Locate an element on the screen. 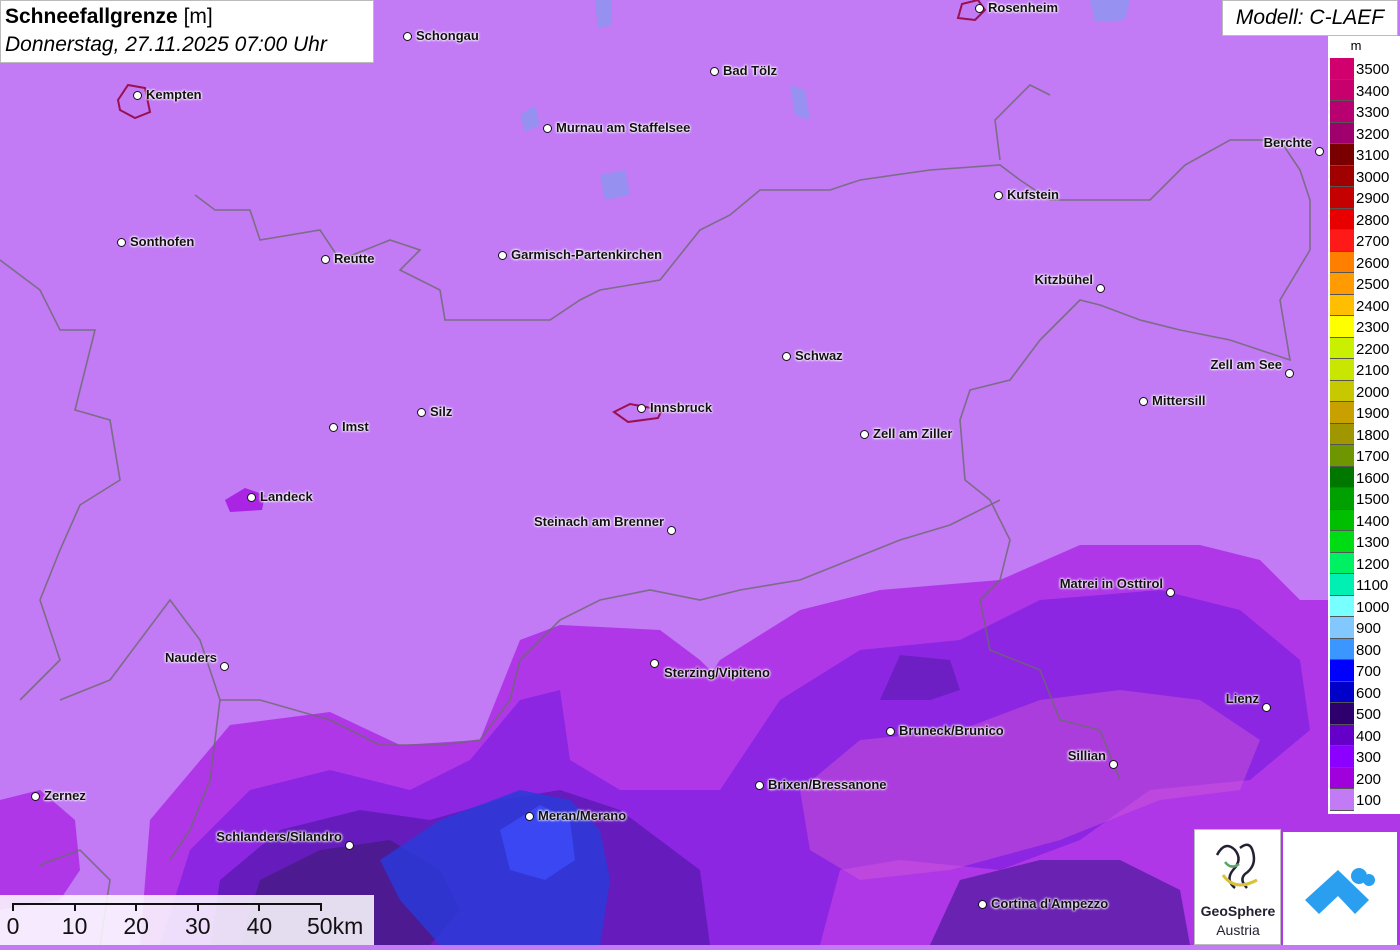  city-label: Schlanders/Silandro is located at coordinates (279, 836).